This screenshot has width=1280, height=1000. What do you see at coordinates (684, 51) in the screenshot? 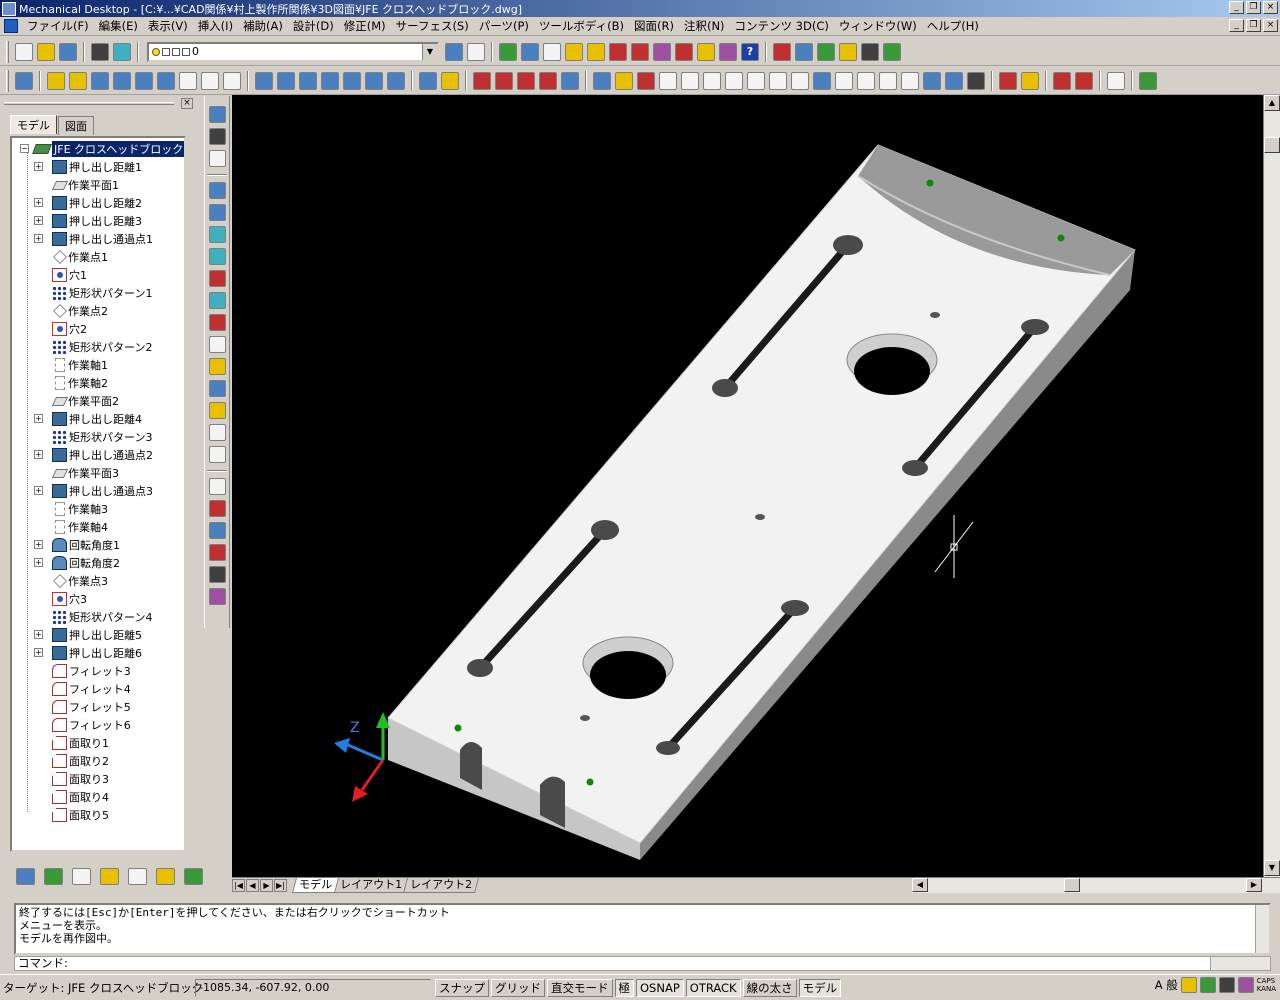
I see `explode-icon` at bounding box center [684, 51].